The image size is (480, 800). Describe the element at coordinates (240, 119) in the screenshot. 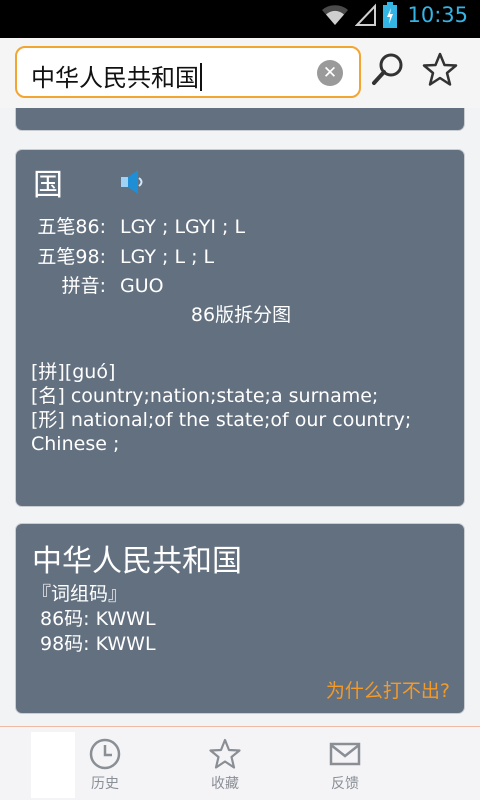

I see `previous-card` at that location.